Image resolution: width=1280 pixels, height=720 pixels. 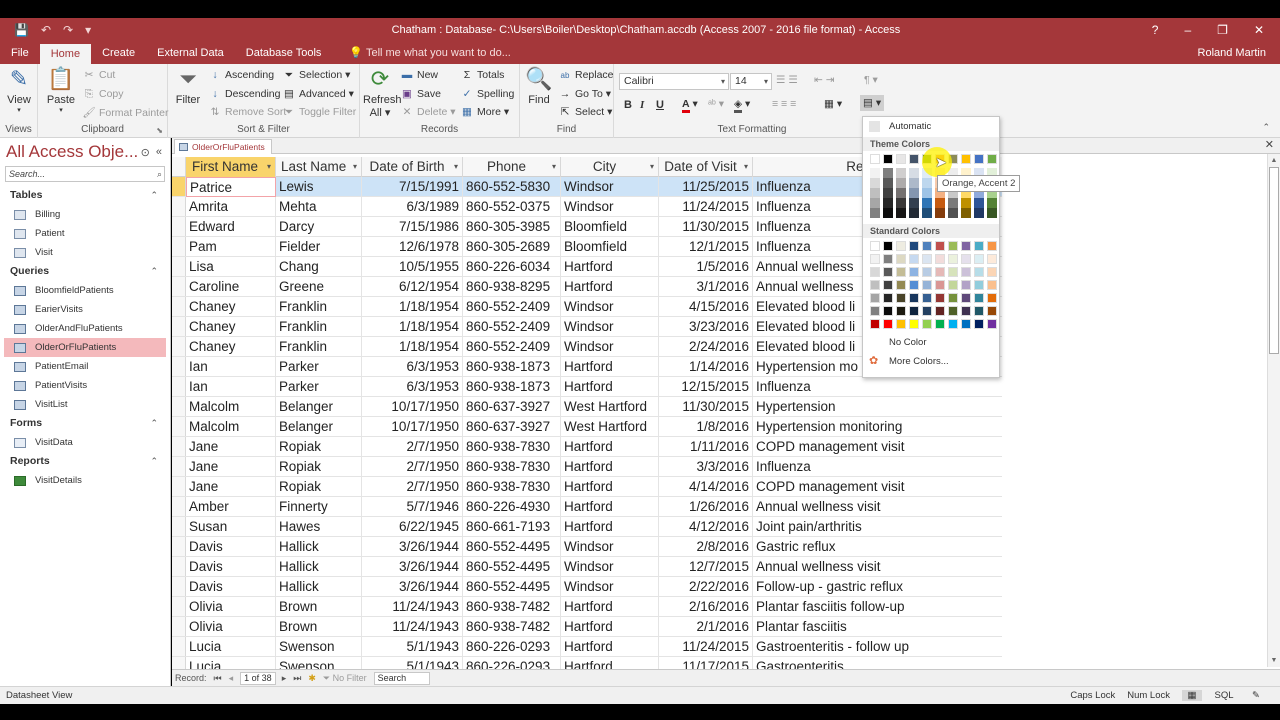 I want to click on cell-date-of-visit: 2/24/2016, so click(x=706, y=347).